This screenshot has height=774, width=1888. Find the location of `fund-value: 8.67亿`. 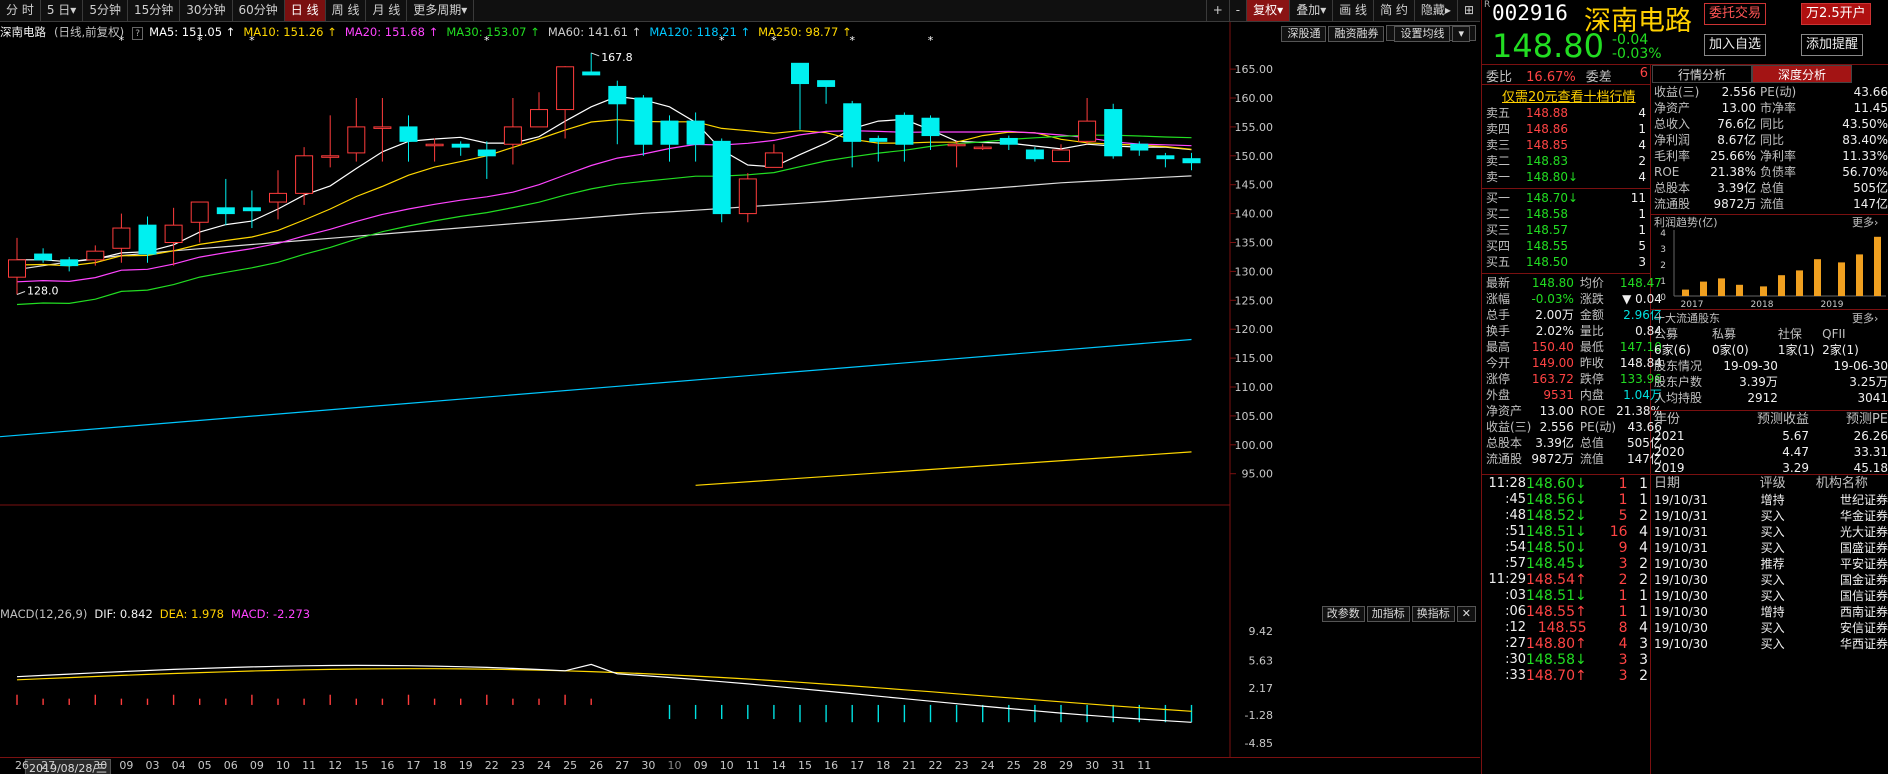

fund-value: 8.67亿 is located at coordinates (1736, 140).